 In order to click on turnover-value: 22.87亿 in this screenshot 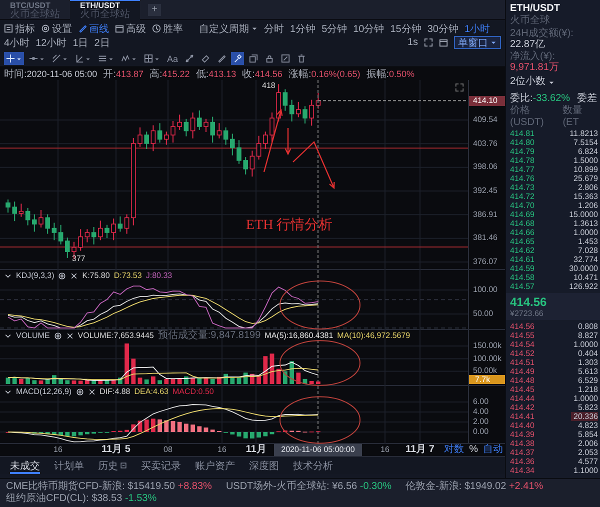, I will do `click(528, 44)`.